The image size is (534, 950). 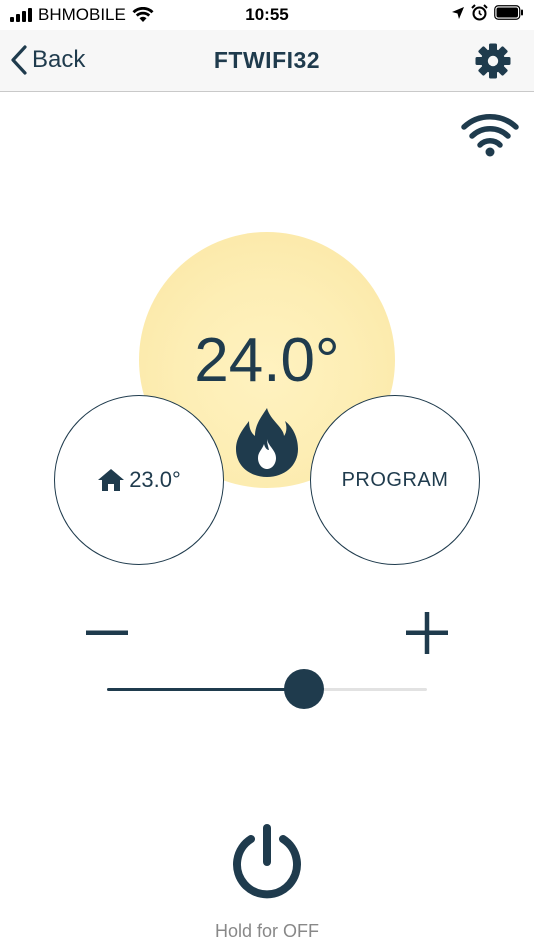 I want to click on room-temperature: 23.0°, so click(x=155, y=479).